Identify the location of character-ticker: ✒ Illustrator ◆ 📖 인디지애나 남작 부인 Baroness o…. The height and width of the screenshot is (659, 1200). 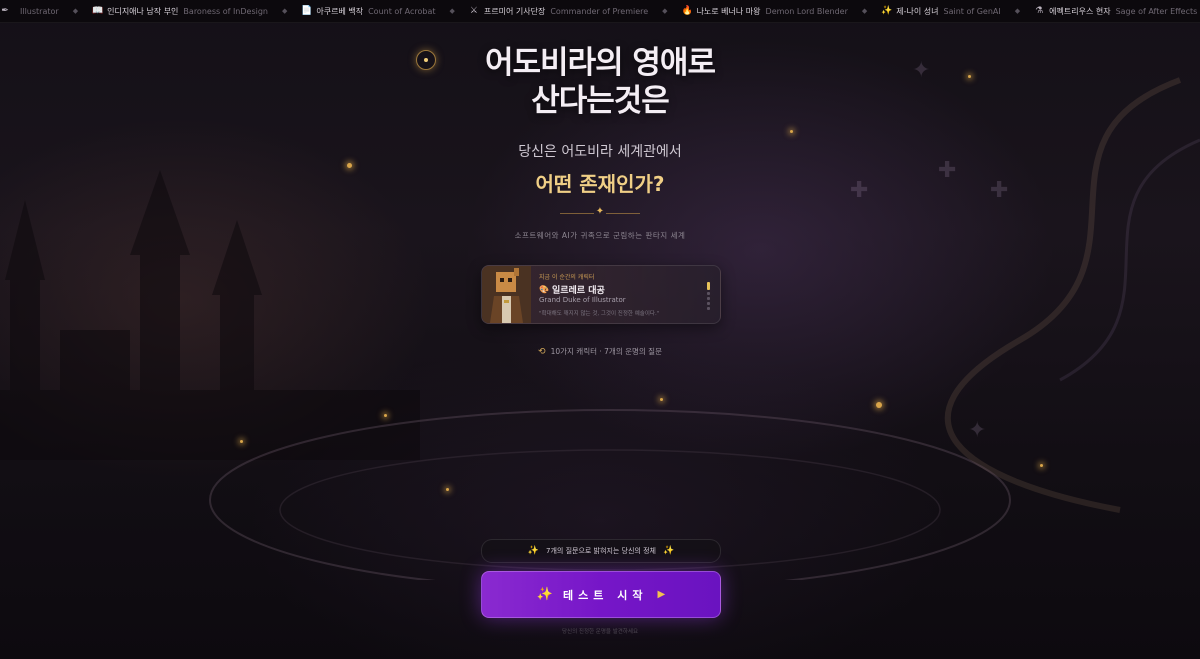
(600, 11).